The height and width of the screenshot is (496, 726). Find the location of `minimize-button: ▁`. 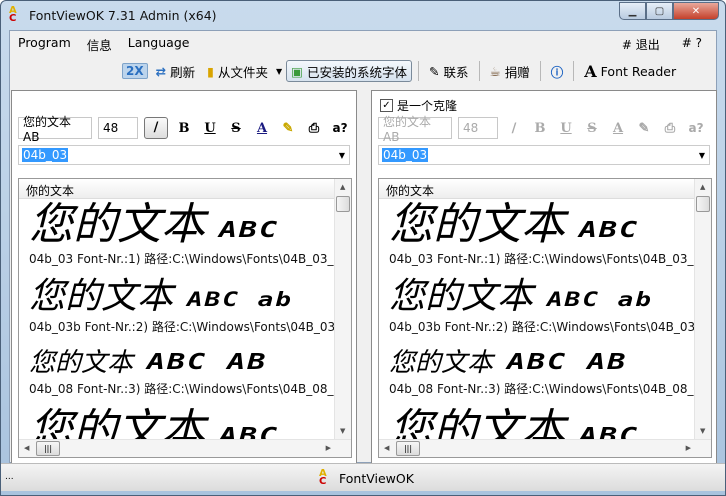

minimize-button: ▁ is located at coordinates (632, 11).